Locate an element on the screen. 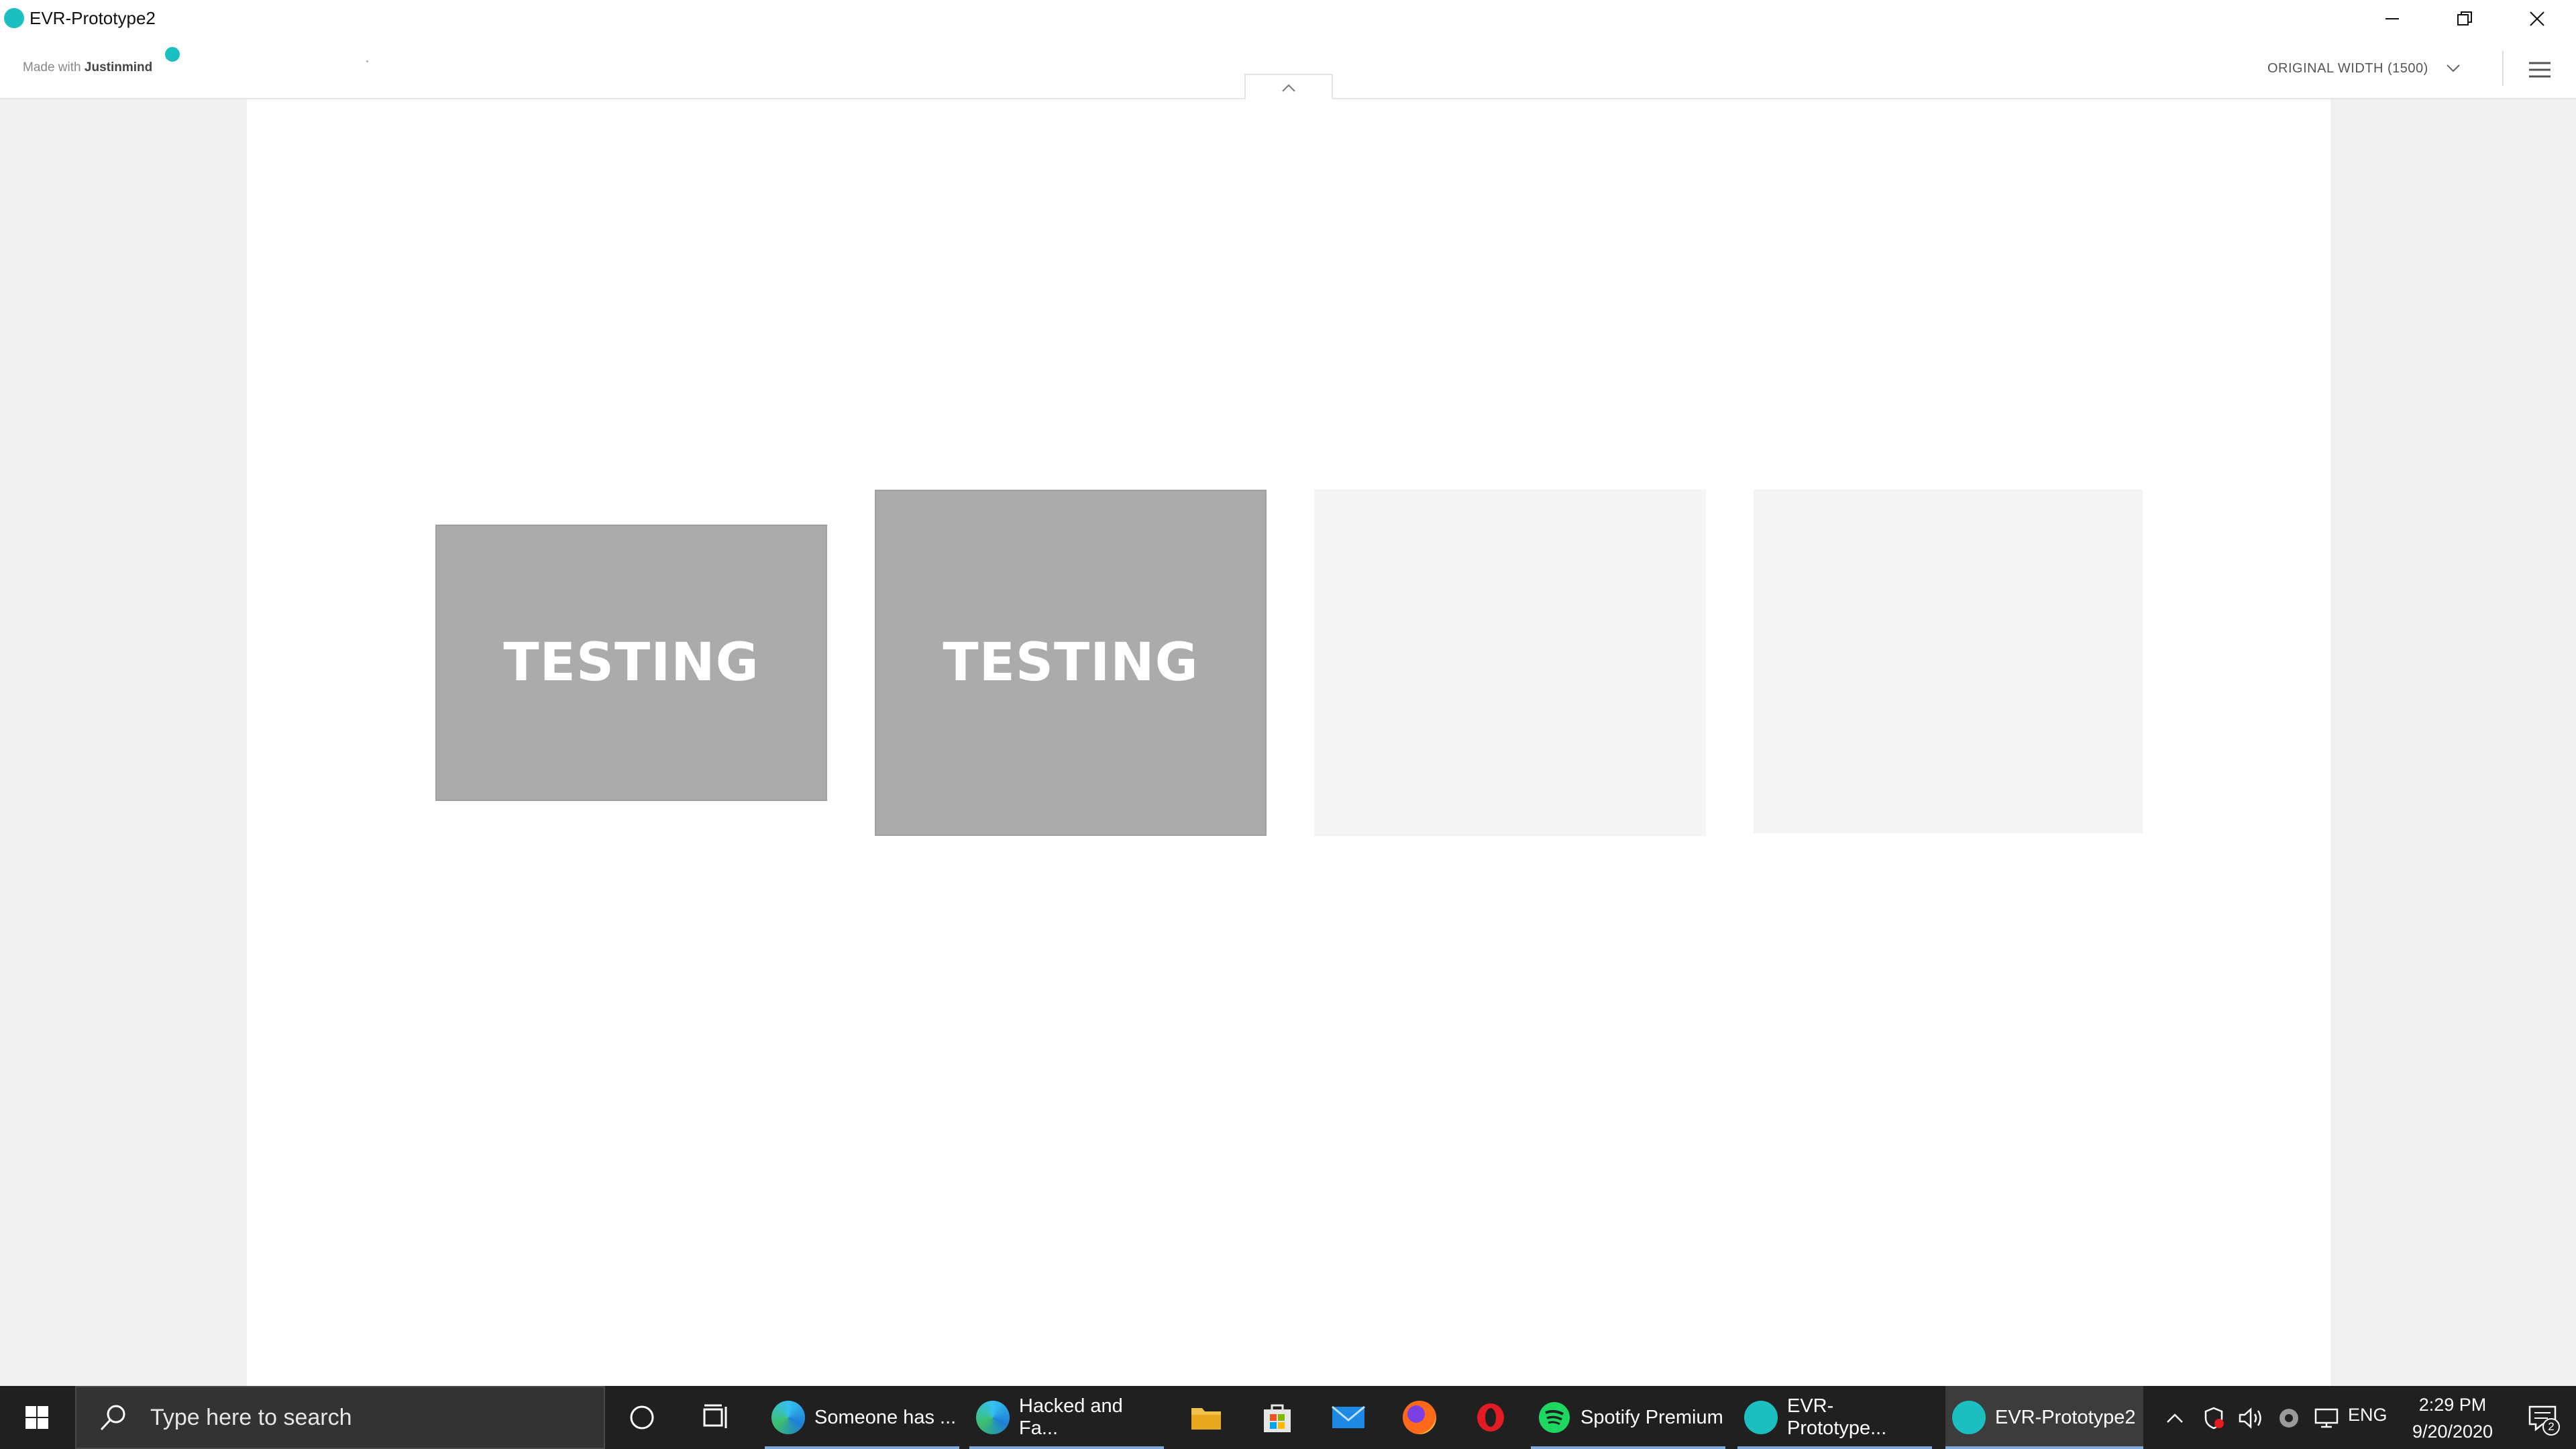 The image size is (2576, 1449). width-dropdown-value: ORIGINAL WIDTH (1500) is located at coordinates (2347, 68).